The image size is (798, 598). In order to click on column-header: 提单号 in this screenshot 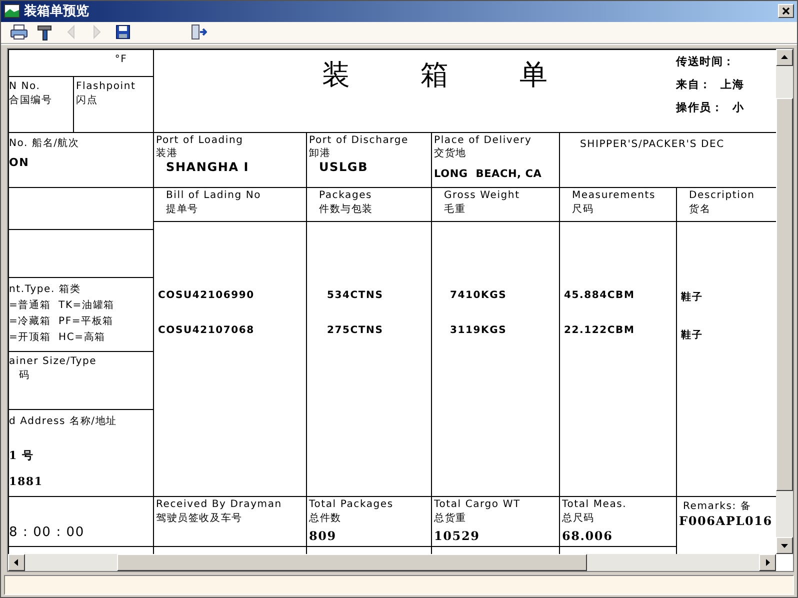, I will do `click(182, 209)`.